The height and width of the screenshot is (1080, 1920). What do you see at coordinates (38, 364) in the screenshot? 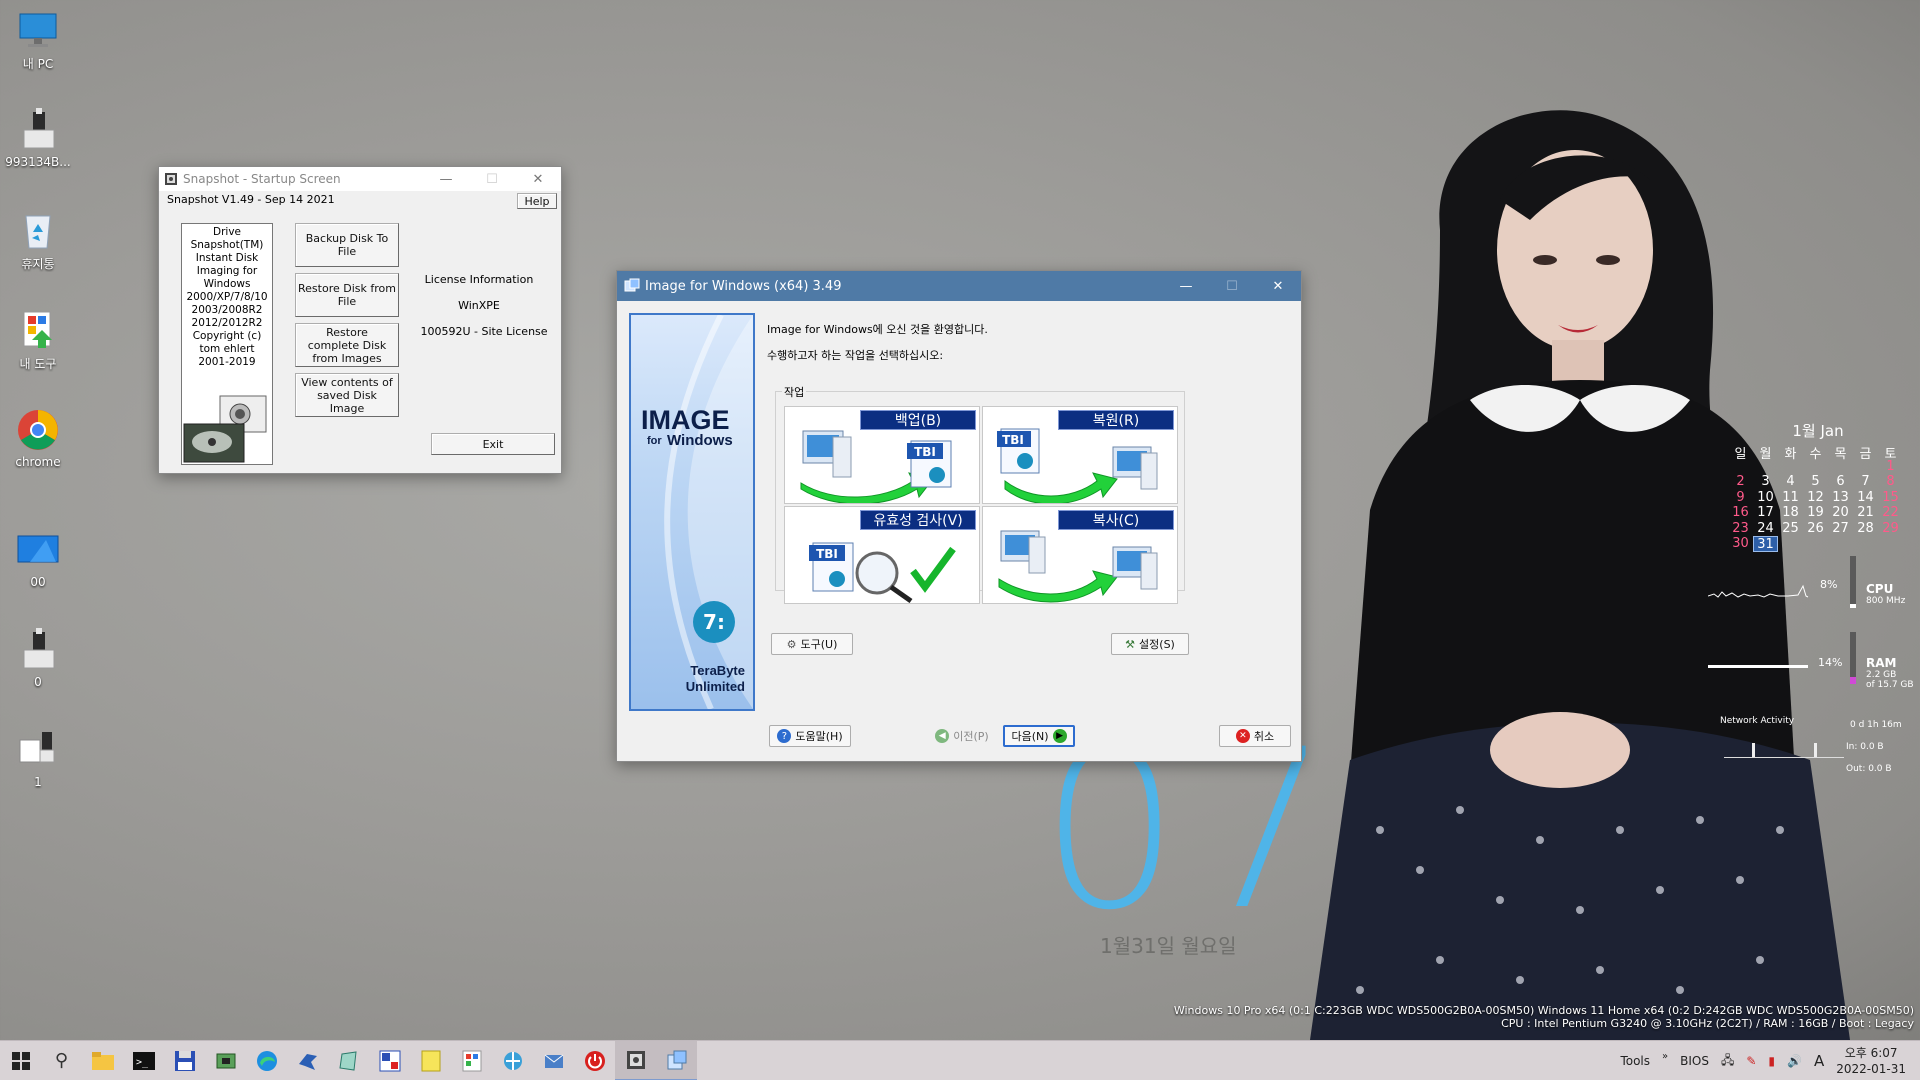
I see `desktop-icon-label: 내 도구` at bounding box center [38, 364].